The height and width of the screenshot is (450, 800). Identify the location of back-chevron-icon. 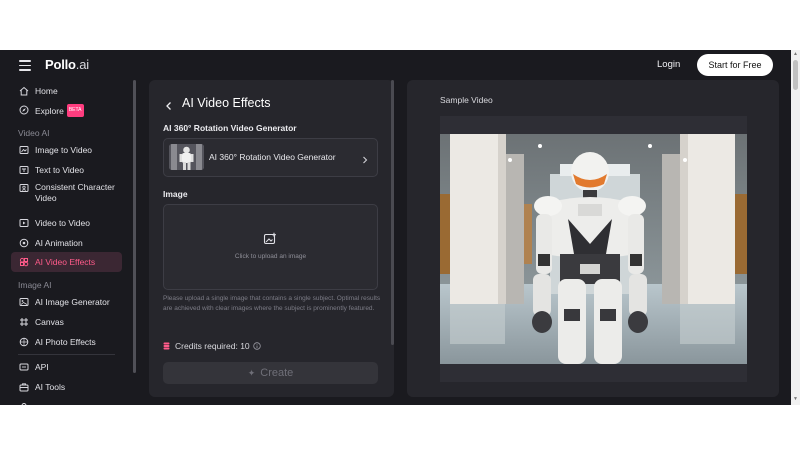
(169, 104).